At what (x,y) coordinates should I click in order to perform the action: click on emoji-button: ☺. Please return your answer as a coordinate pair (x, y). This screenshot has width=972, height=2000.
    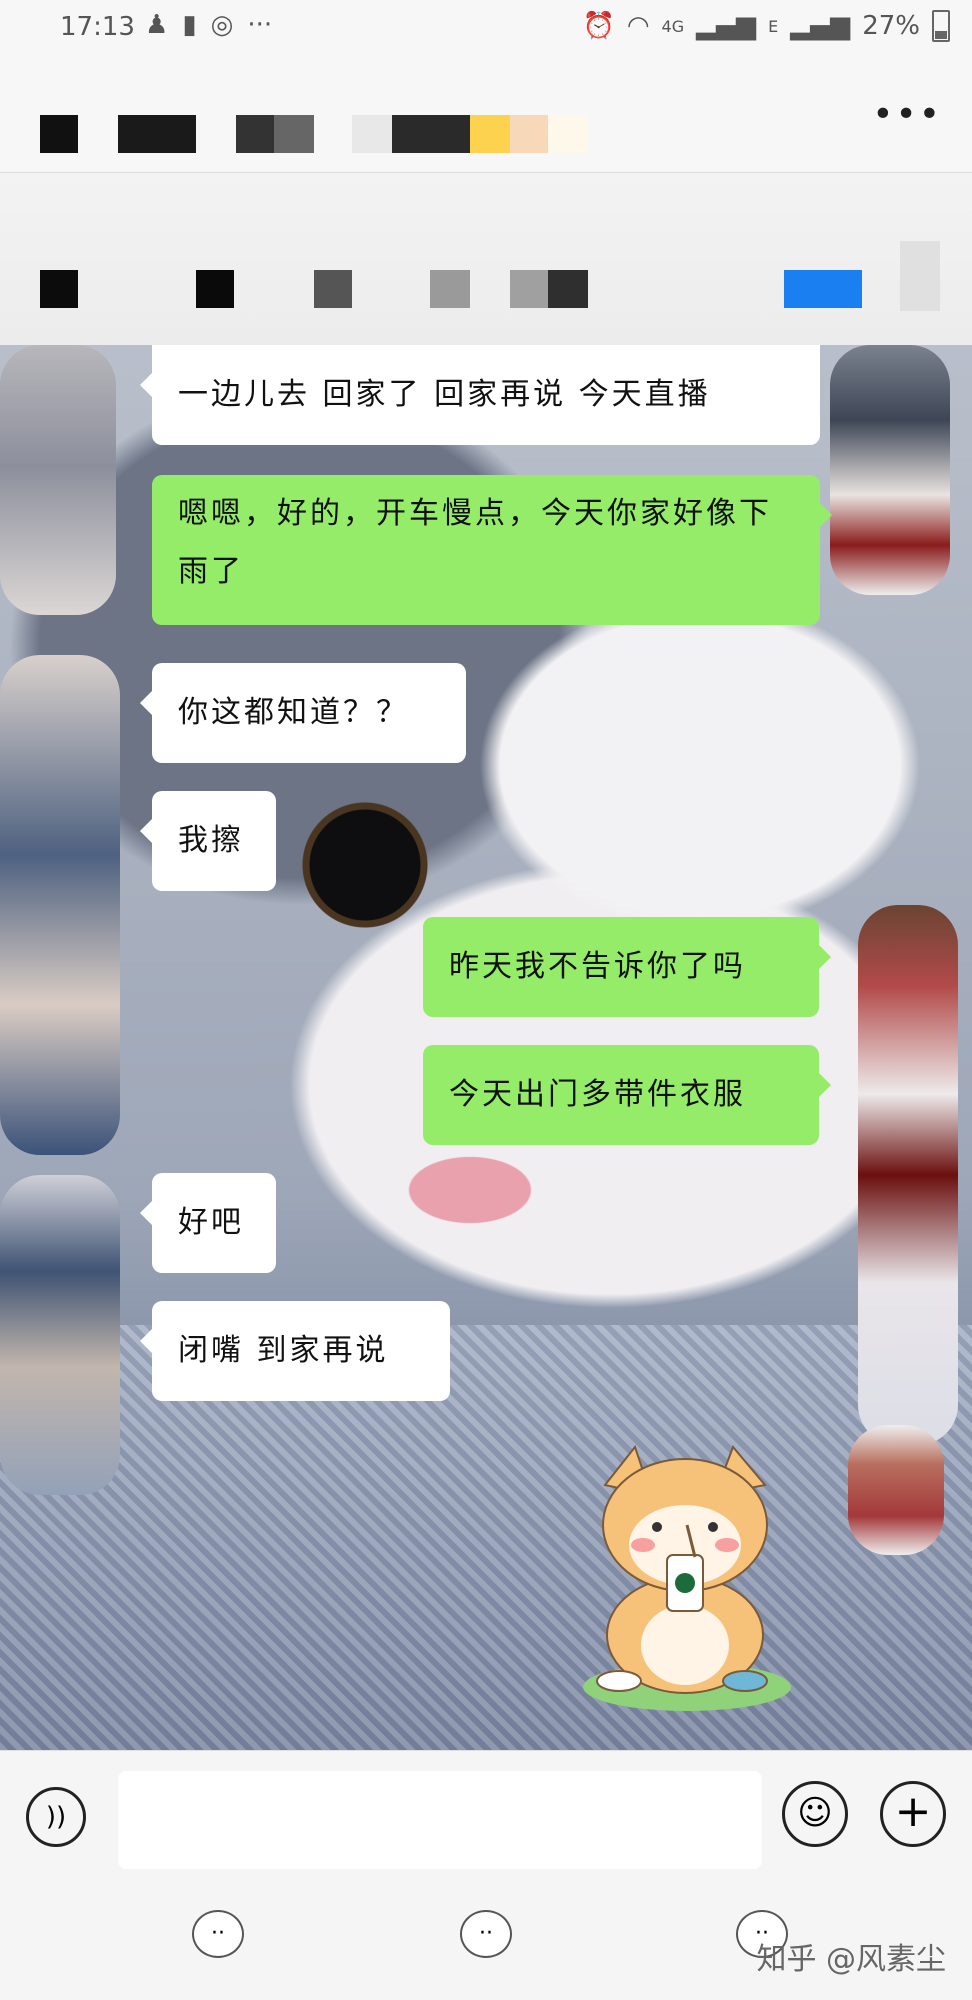
    Looking at the image, I should click on (815, 1814).